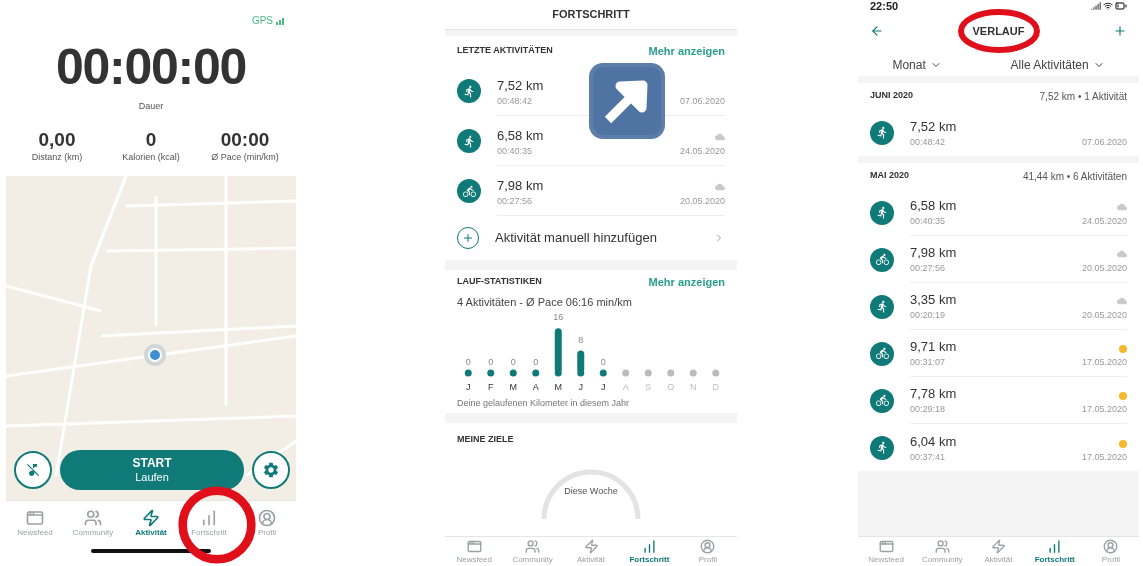 The image size is (1143, 566). Describe the element at coordinates (890, 176) in the screenshot. I see `month-heading: MAI 2020` at that location.